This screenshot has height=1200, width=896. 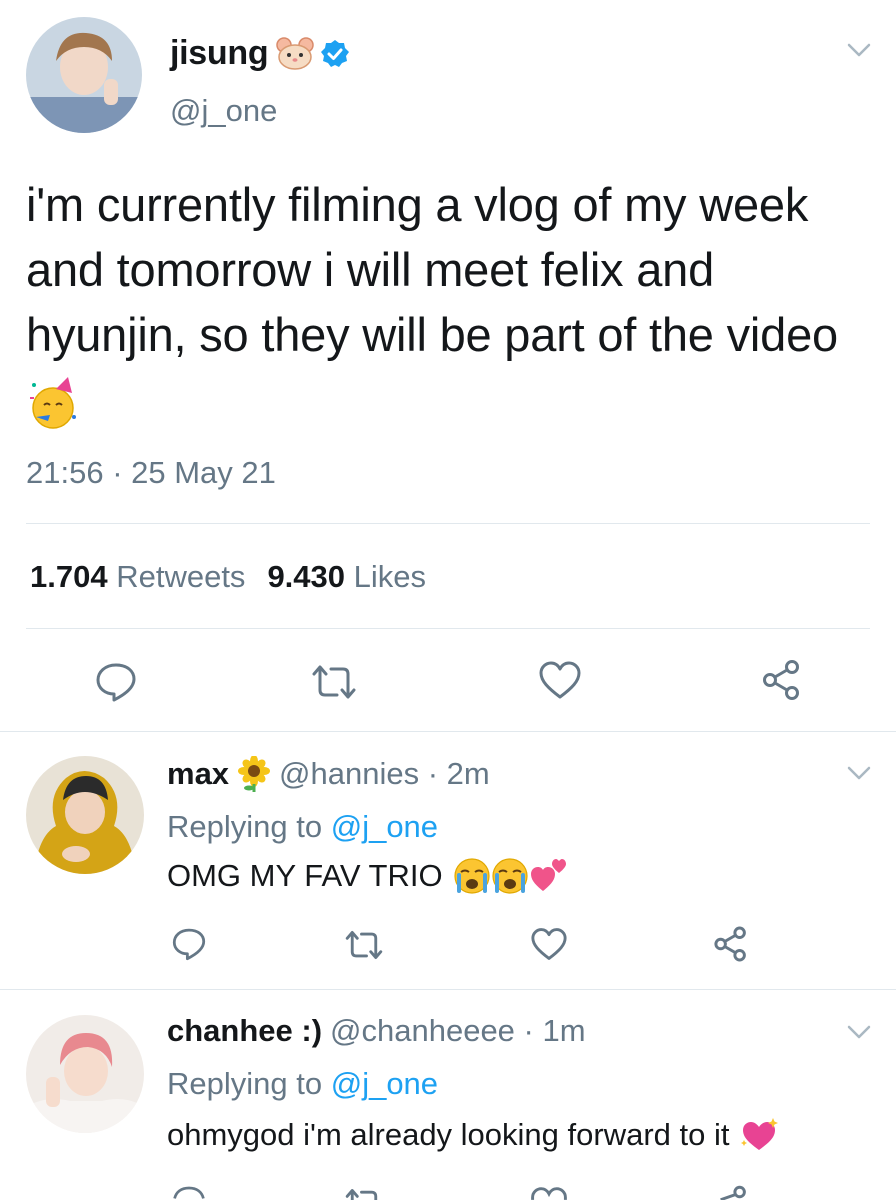 What do you see at coordinates (549, 876) in the screenshot?
I see `two-hearts-icon` at bounding box center [549, 876].